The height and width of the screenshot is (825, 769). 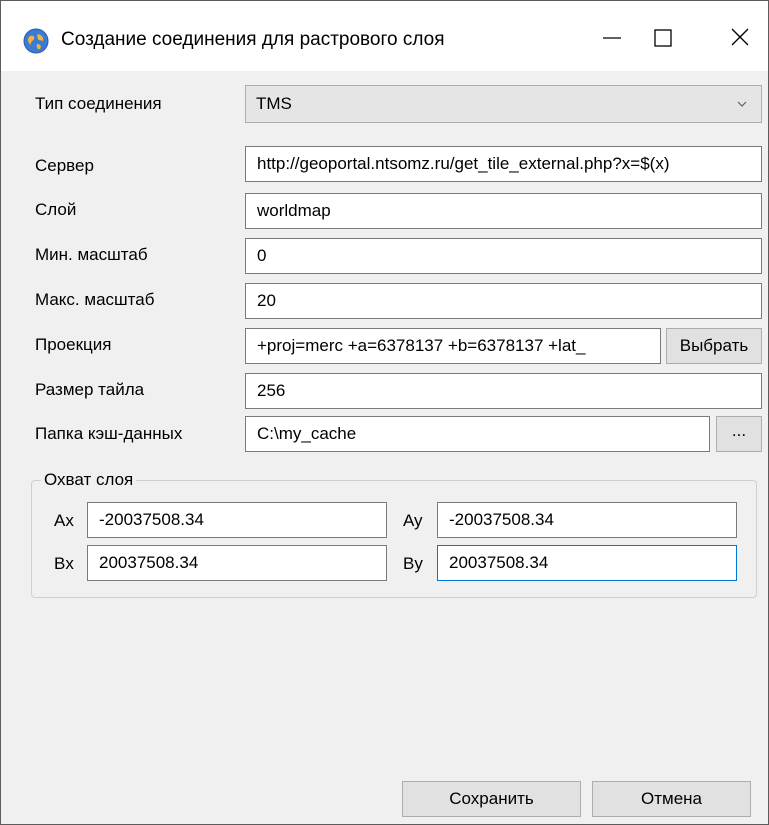 What do you see at coordinates (64, 165) in the screenshot?
I see `server-label: Сервер` at bounding box center [64, 165].